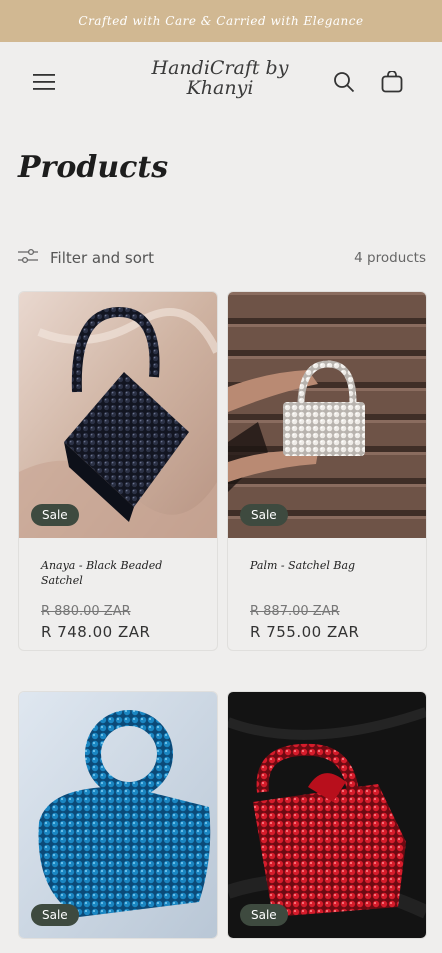  What do you see at coordinates (28, 258) in the screenshot?
I see `filter-sliders-icon` at bounding box center [28, 258].